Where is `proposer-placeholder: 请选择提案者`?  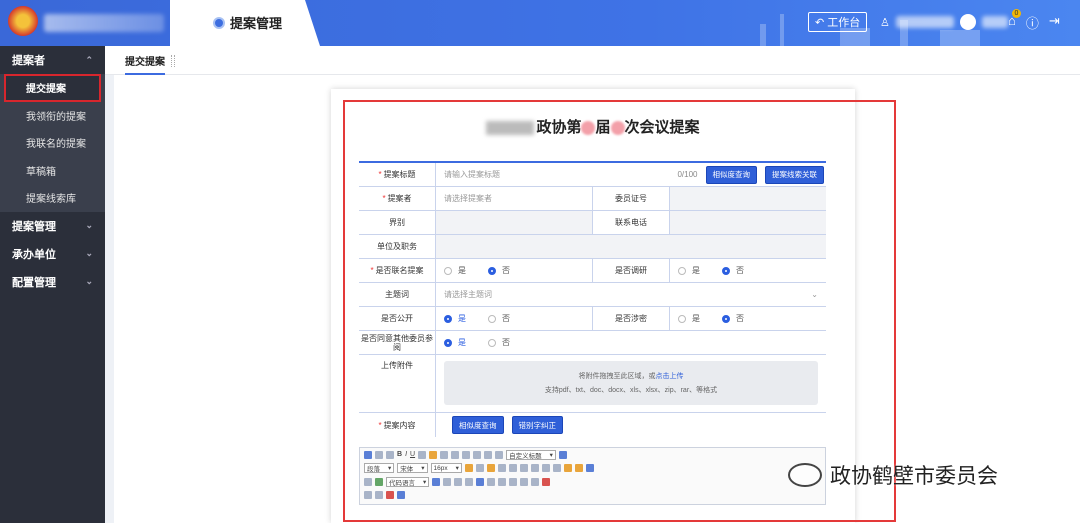 proposer-placeholder: 请选择提案者 is located at coordinates (468, 198).